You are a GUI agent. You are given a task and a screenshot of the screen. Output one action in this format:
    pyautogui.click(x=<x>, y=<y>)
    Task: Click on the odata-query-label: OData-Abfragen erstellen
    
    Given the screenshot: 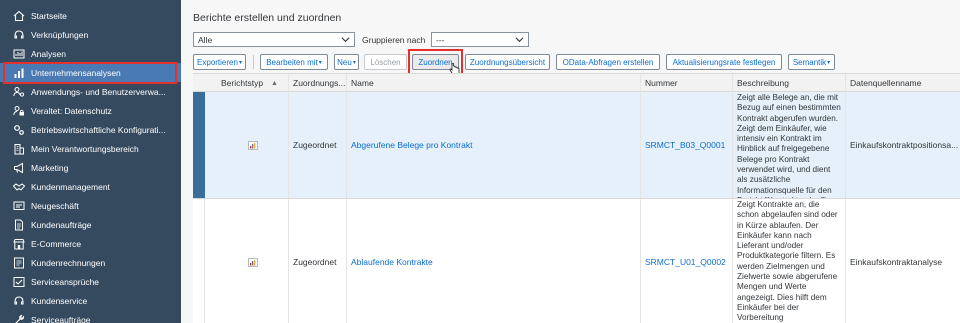 What is the action you would take?
    pyautogui.click(x=608, y=62)
    